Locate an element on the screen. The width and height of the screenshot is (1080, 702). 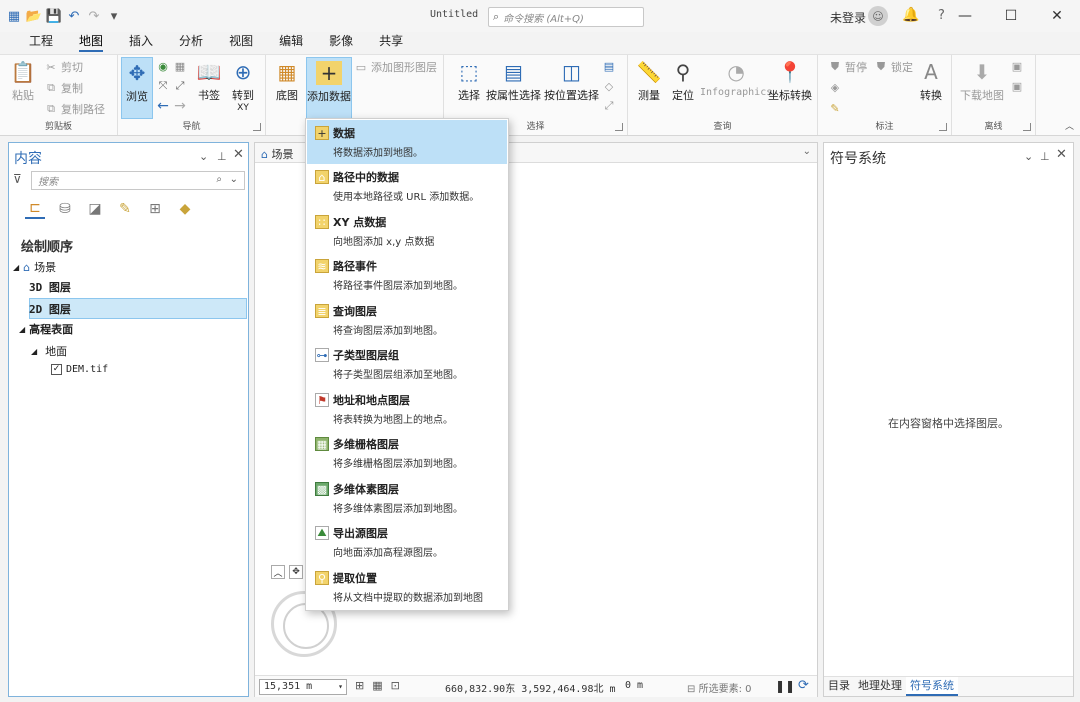
menu-item-xy-point: ∷ XY 点数据 向地图添加 x,y 点数据 is located at coordinates (407, 231).